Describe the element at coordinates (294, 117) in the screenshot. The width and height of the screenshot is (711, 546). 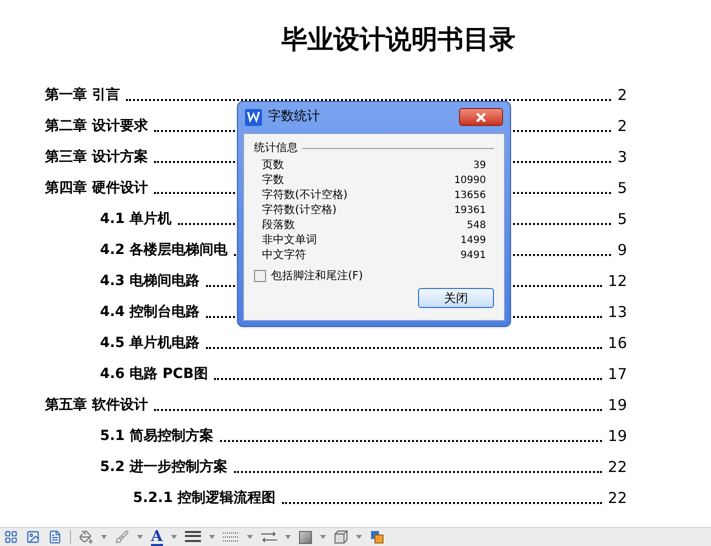
I see `dialog-title: 字数统计` at that location.